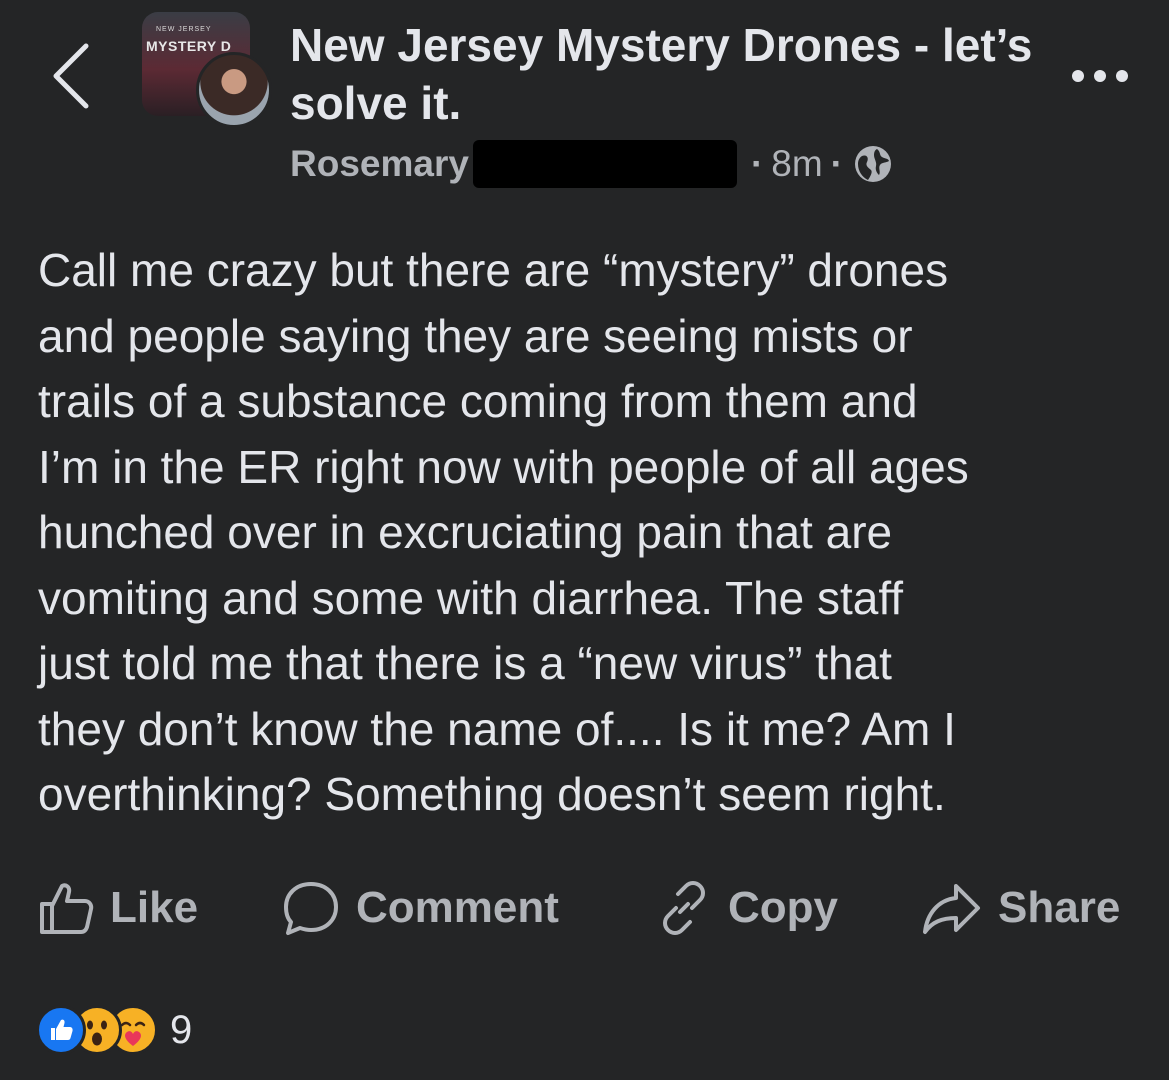 This screenshot has height=1080, width=1169. Describe the element at coordinates (234, 90) in the screenshot. I see `user-avatar` at that location.